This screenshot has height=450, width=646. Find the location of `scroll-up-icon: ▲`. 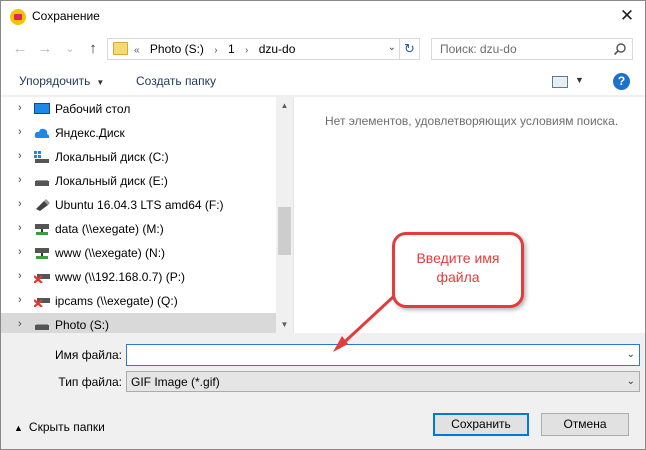

scroll-up-icon: ▲ is located at coordinates (284, 105).